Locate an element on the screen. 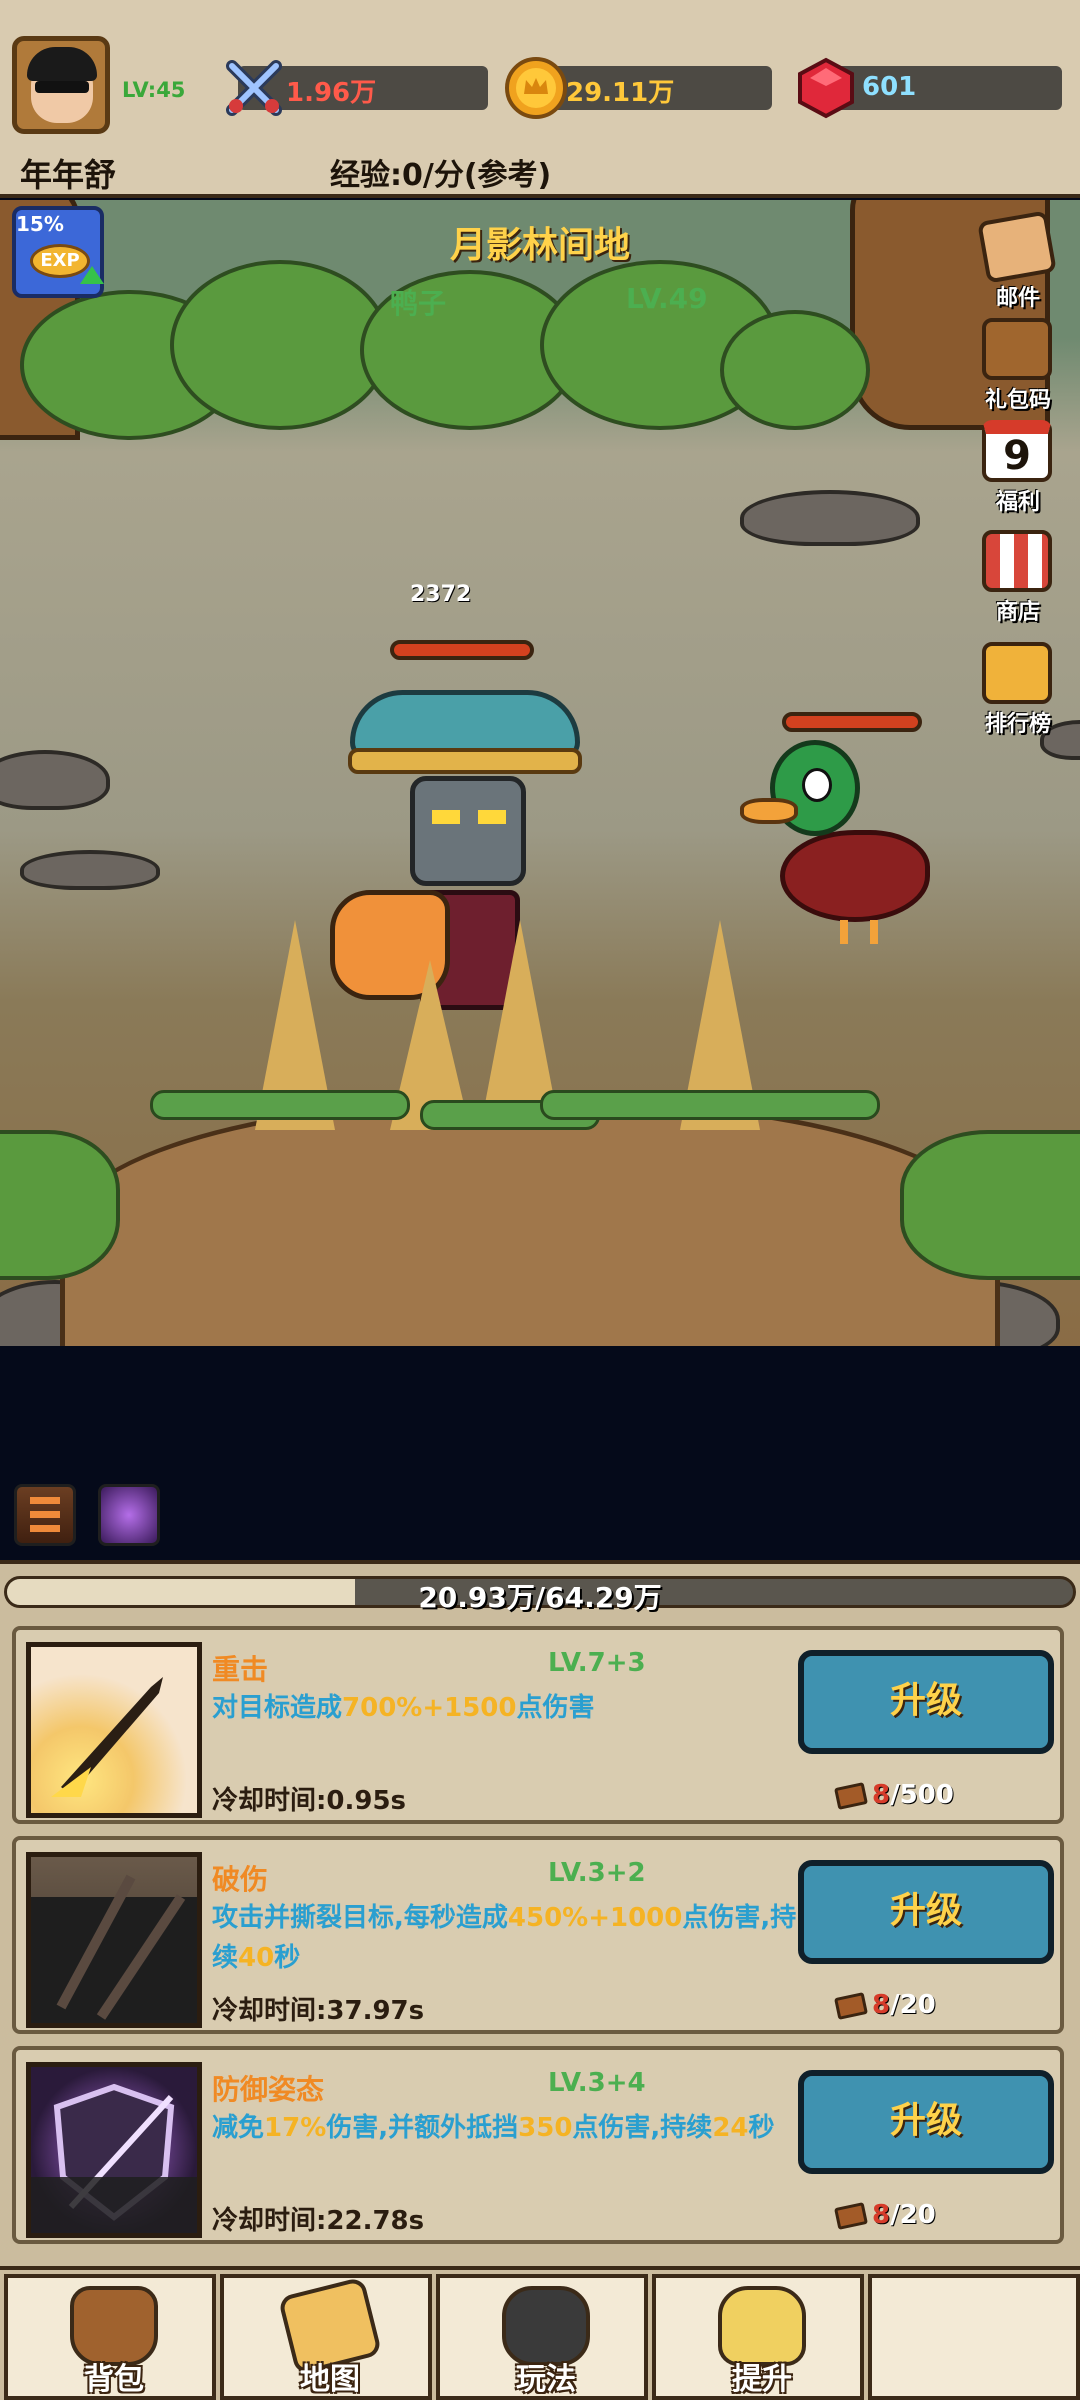 The width and height of the screenshot is (1080, 2400). avatar is located at coordinates (61, 85).